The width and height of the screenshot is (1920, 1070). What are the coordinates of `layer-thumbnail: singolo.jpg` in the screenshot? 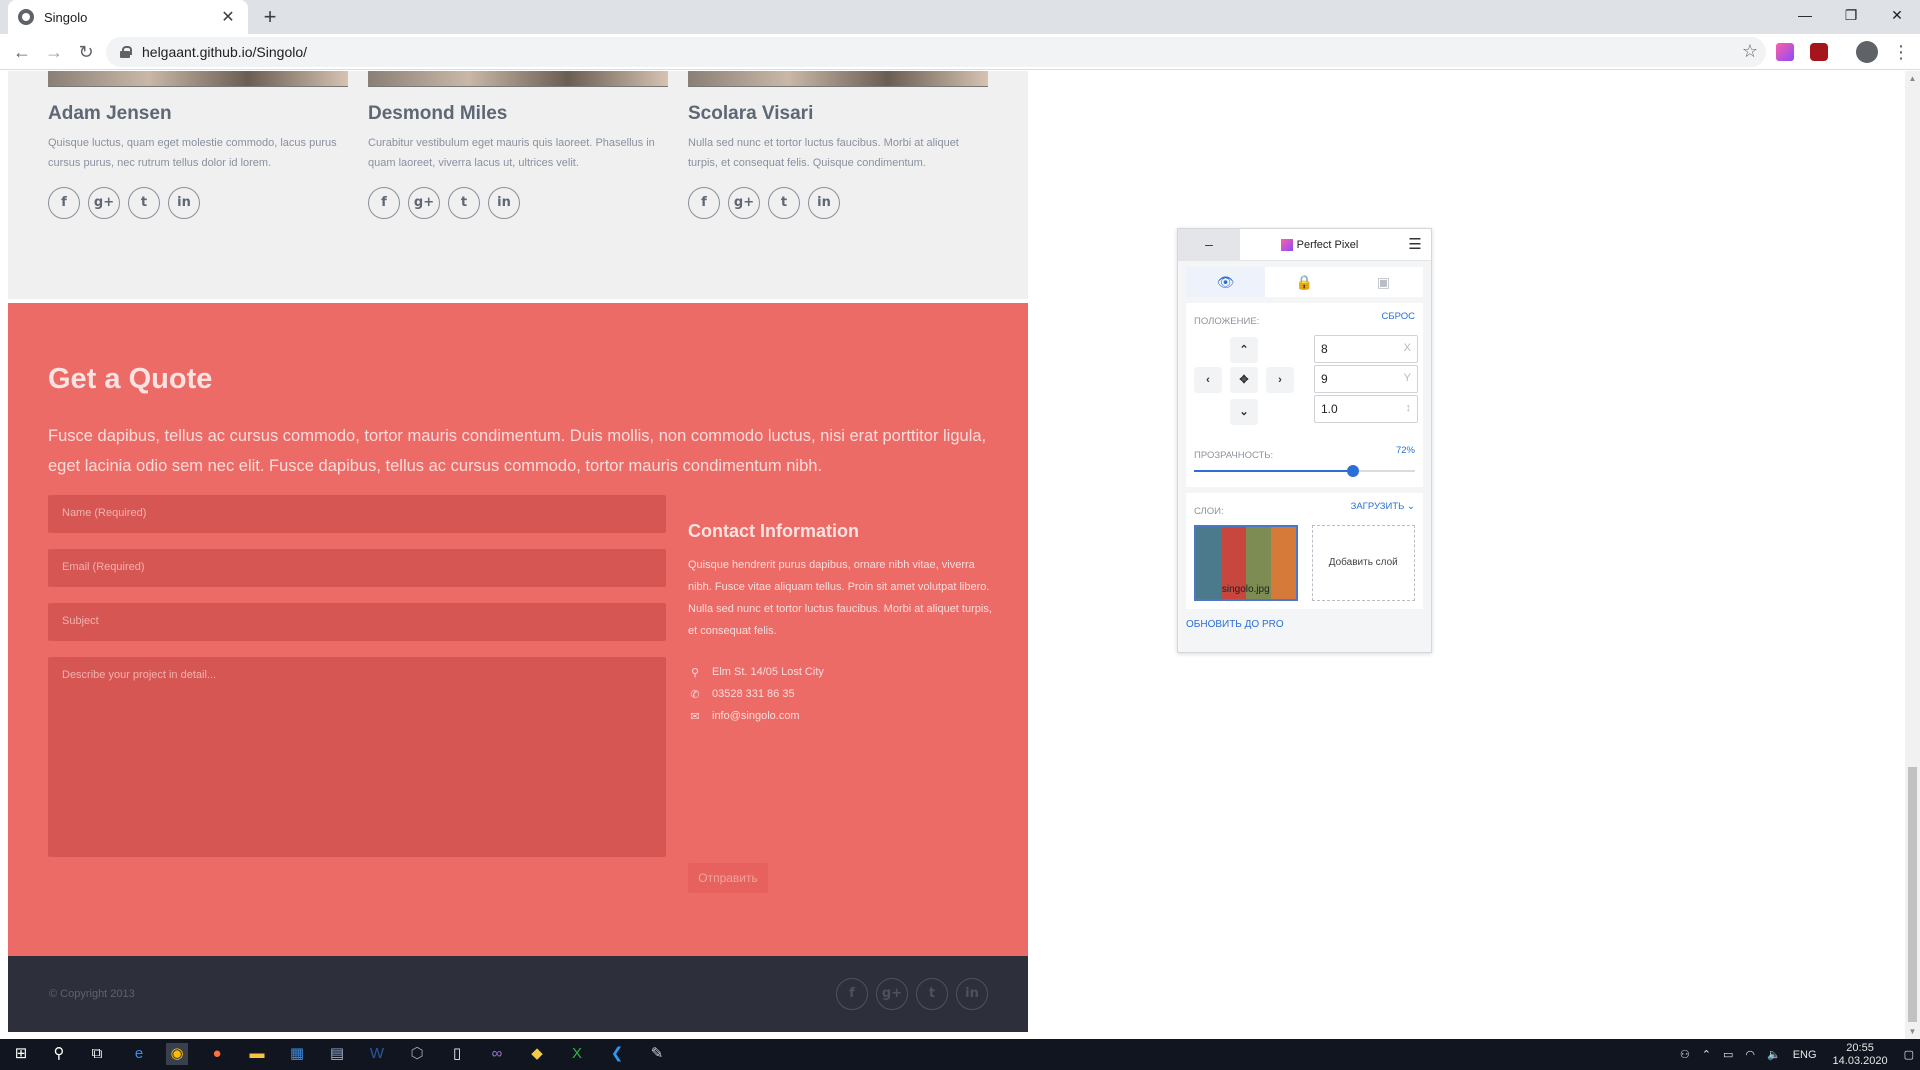 It's located at (1246, 563).